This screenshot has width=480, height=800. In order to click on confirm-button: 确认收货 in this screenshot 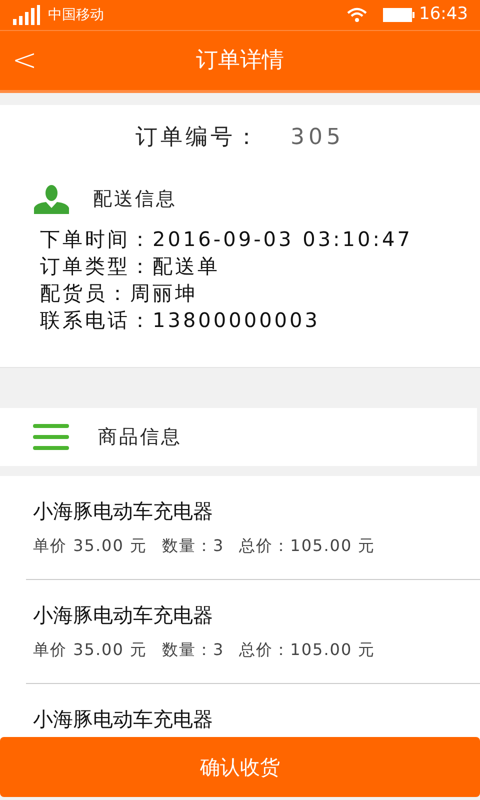, I will do `click(240, 767)`.